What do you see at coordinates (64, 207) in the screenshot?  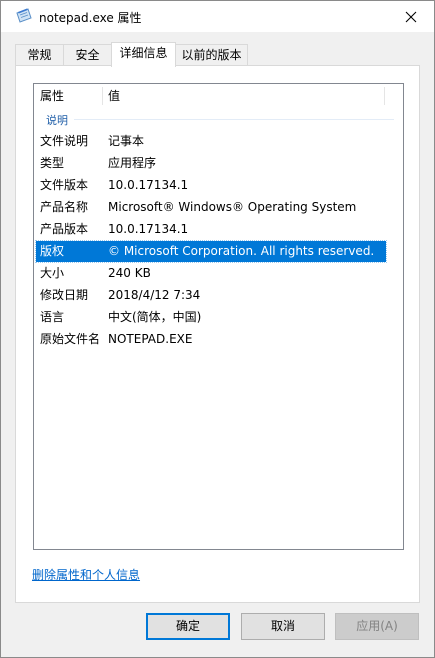 I see `detail-key: 产品名称` at bounding box center [64, 207].